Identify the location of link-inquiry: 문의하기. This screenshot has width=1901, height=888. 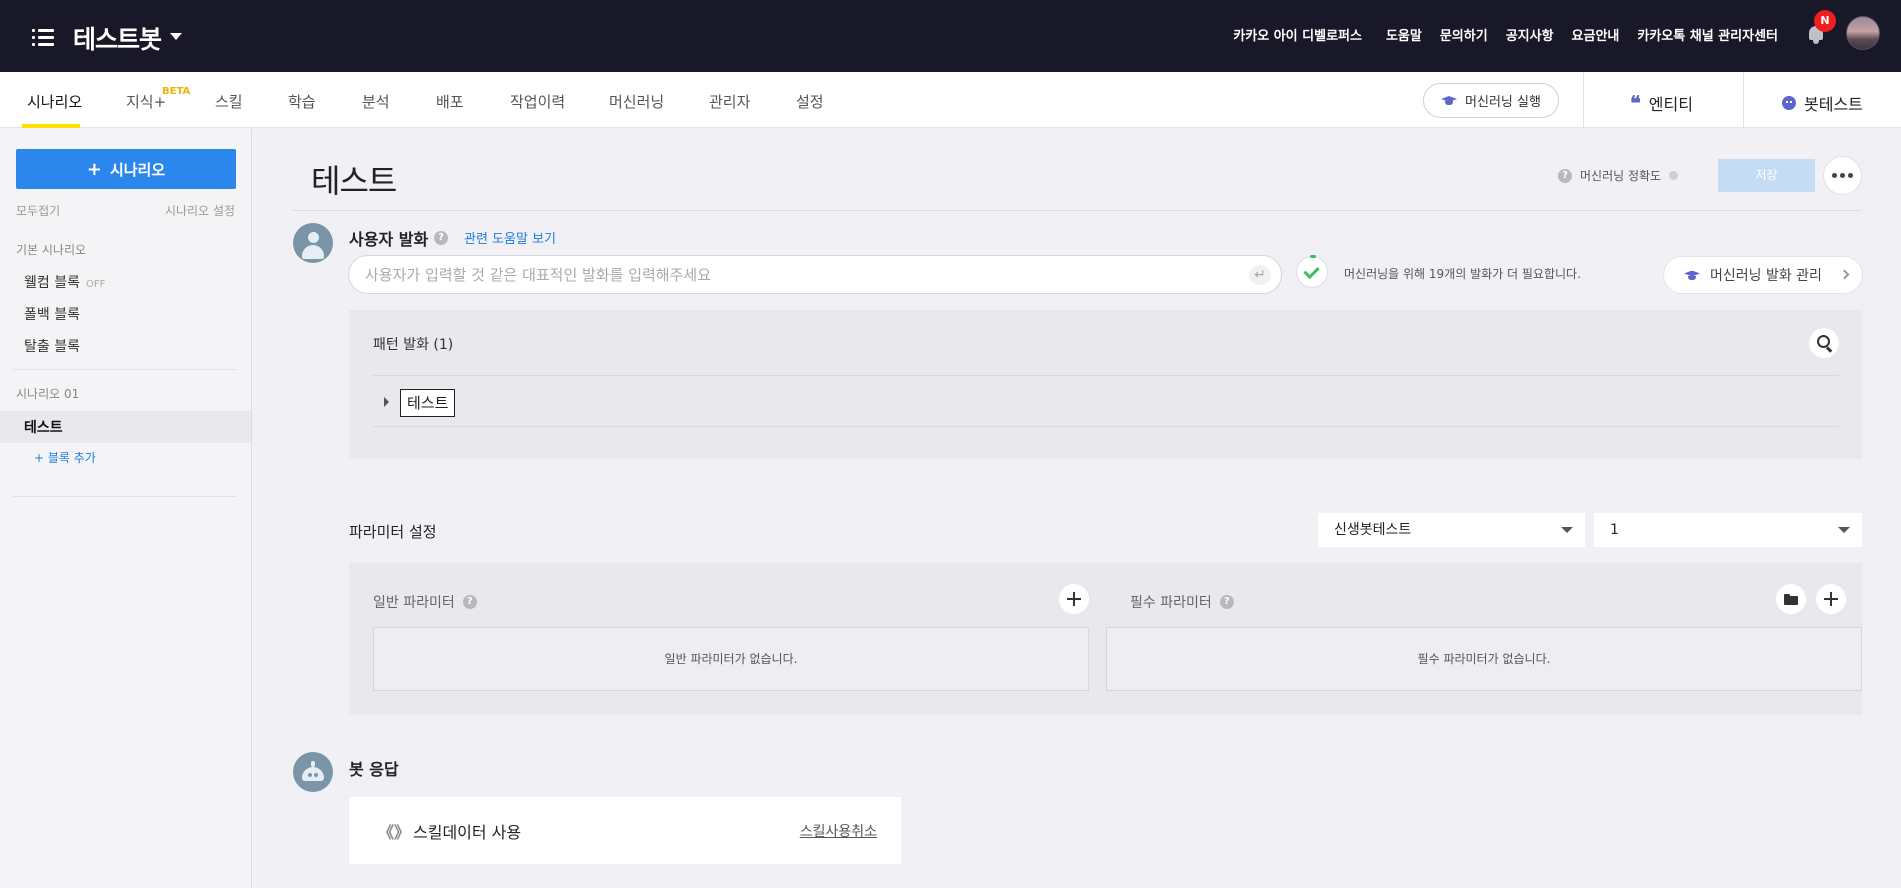
(1464, 34).